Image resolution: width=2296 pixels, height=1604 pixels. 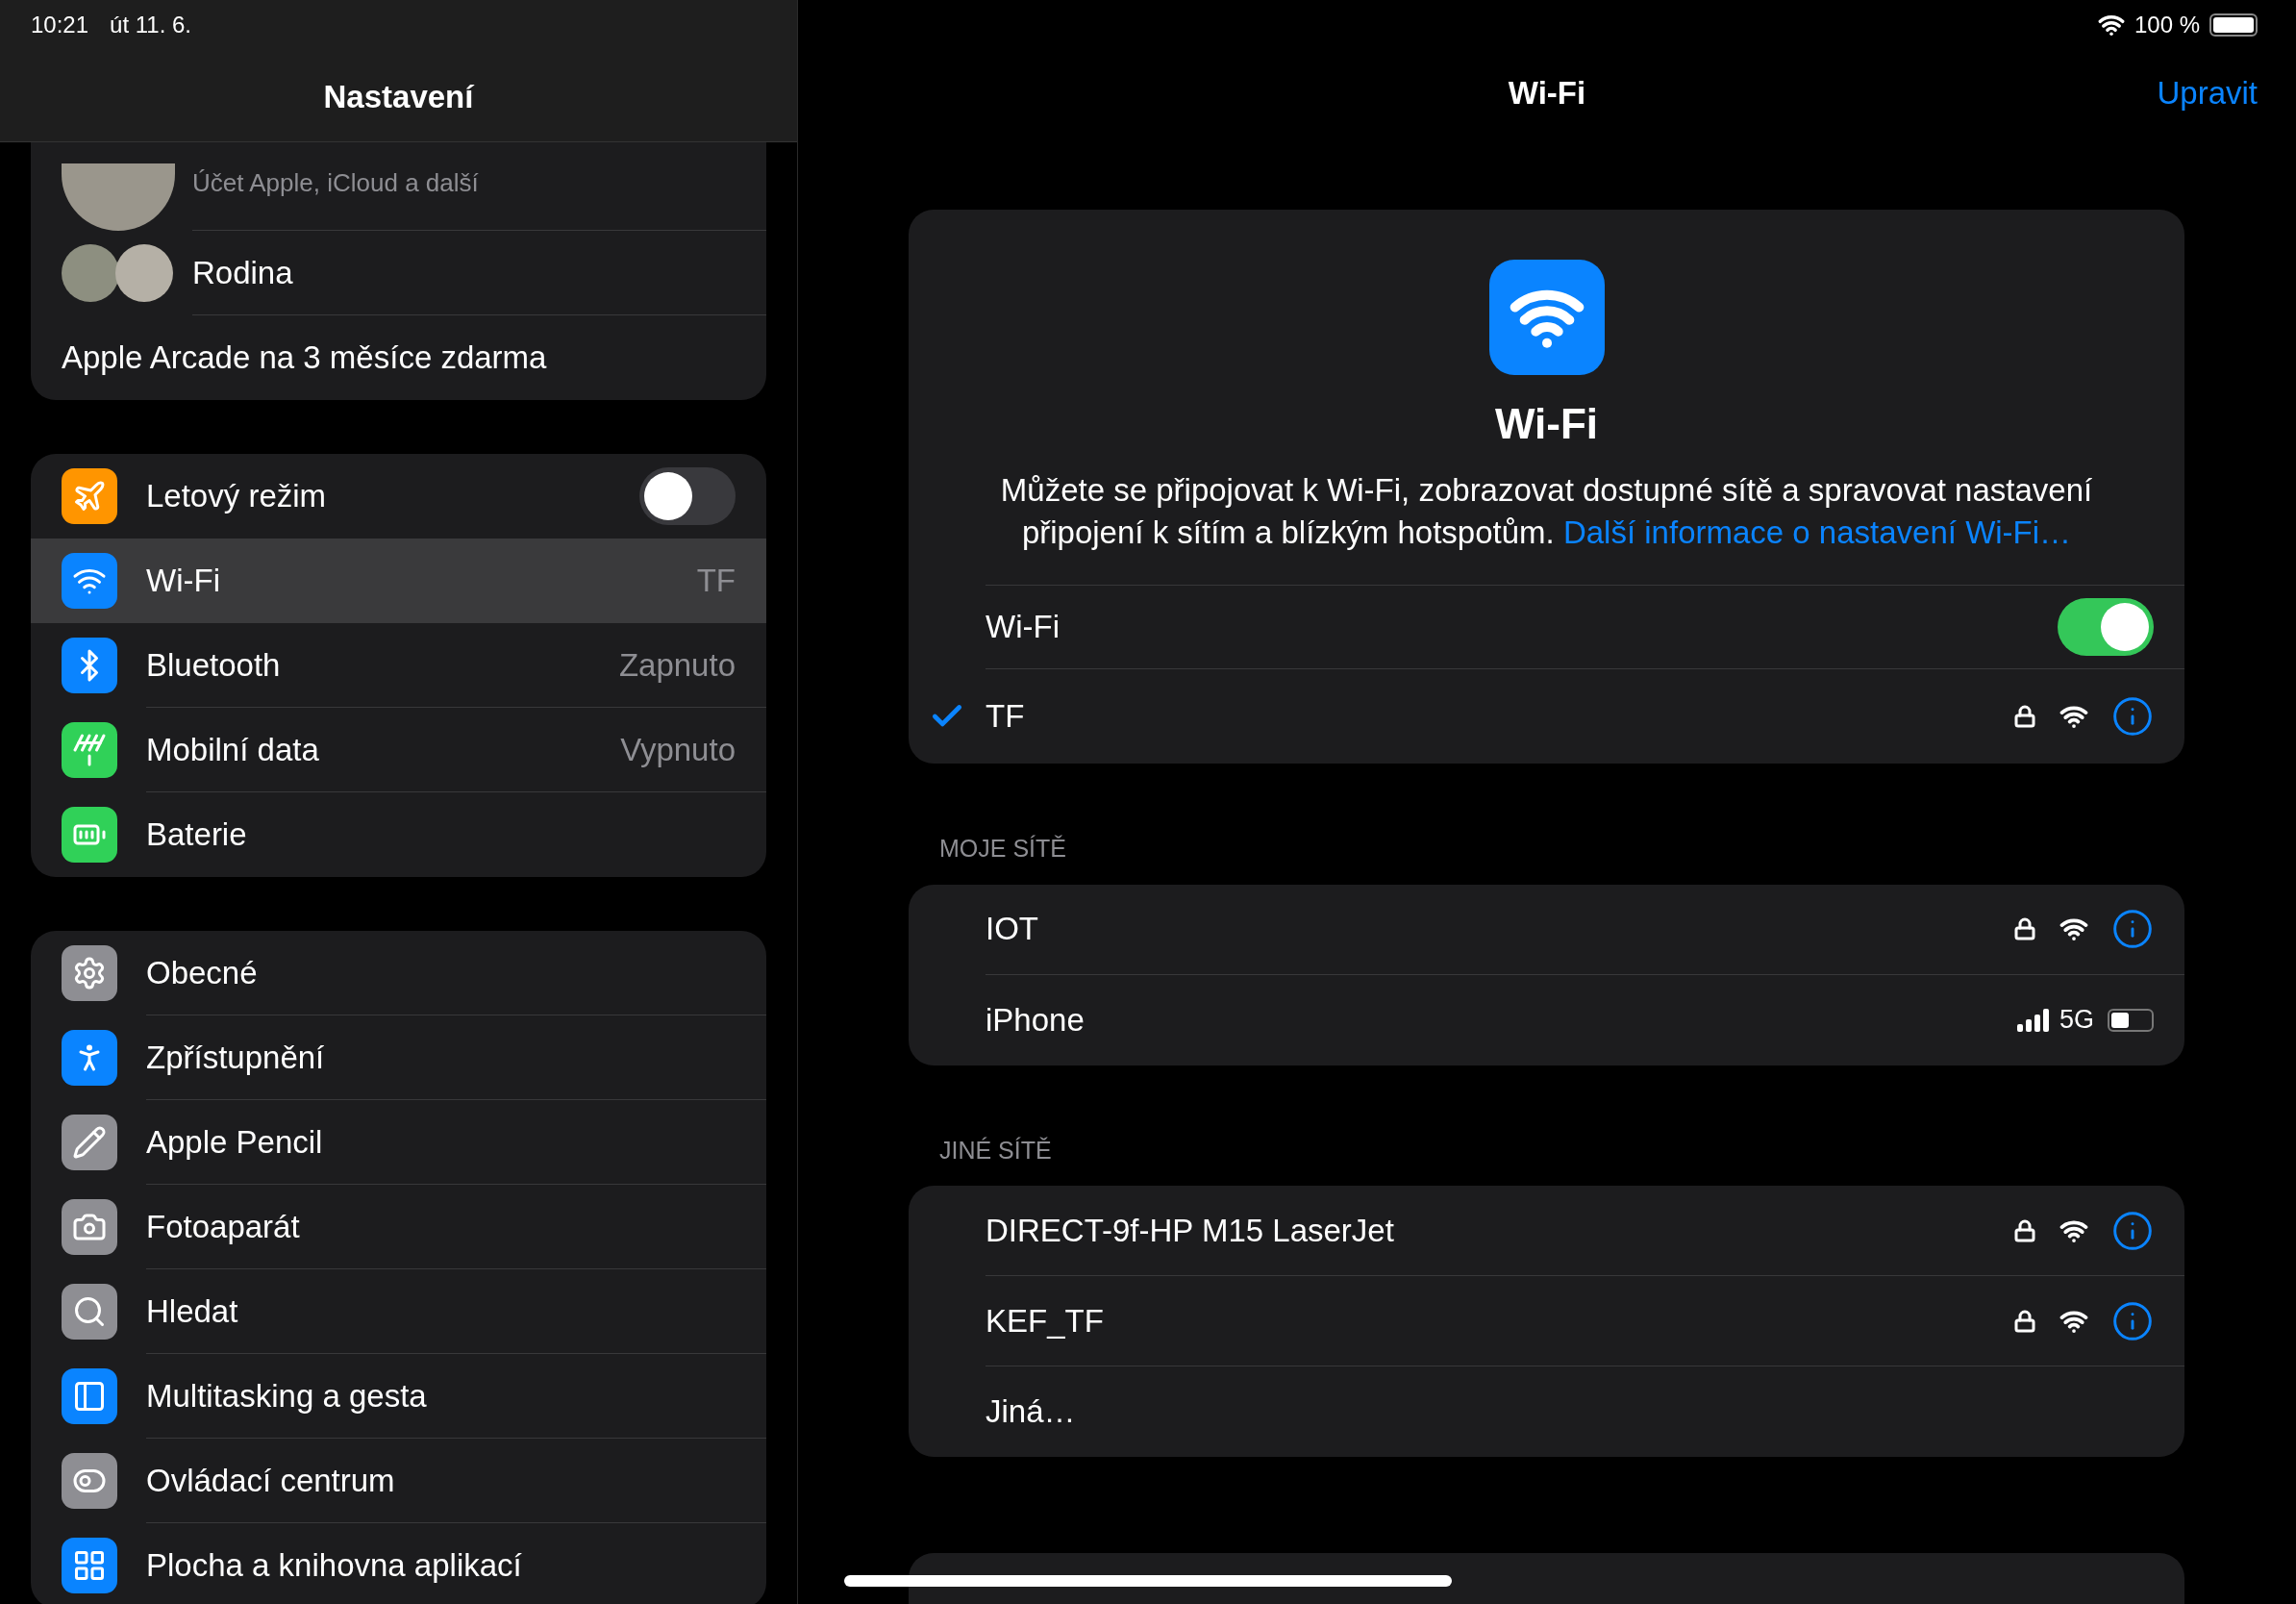 What do you see at coordinates (60, 25) in the screenshot?
I see `status-time: 10:21` at bounding box center [60, 25].